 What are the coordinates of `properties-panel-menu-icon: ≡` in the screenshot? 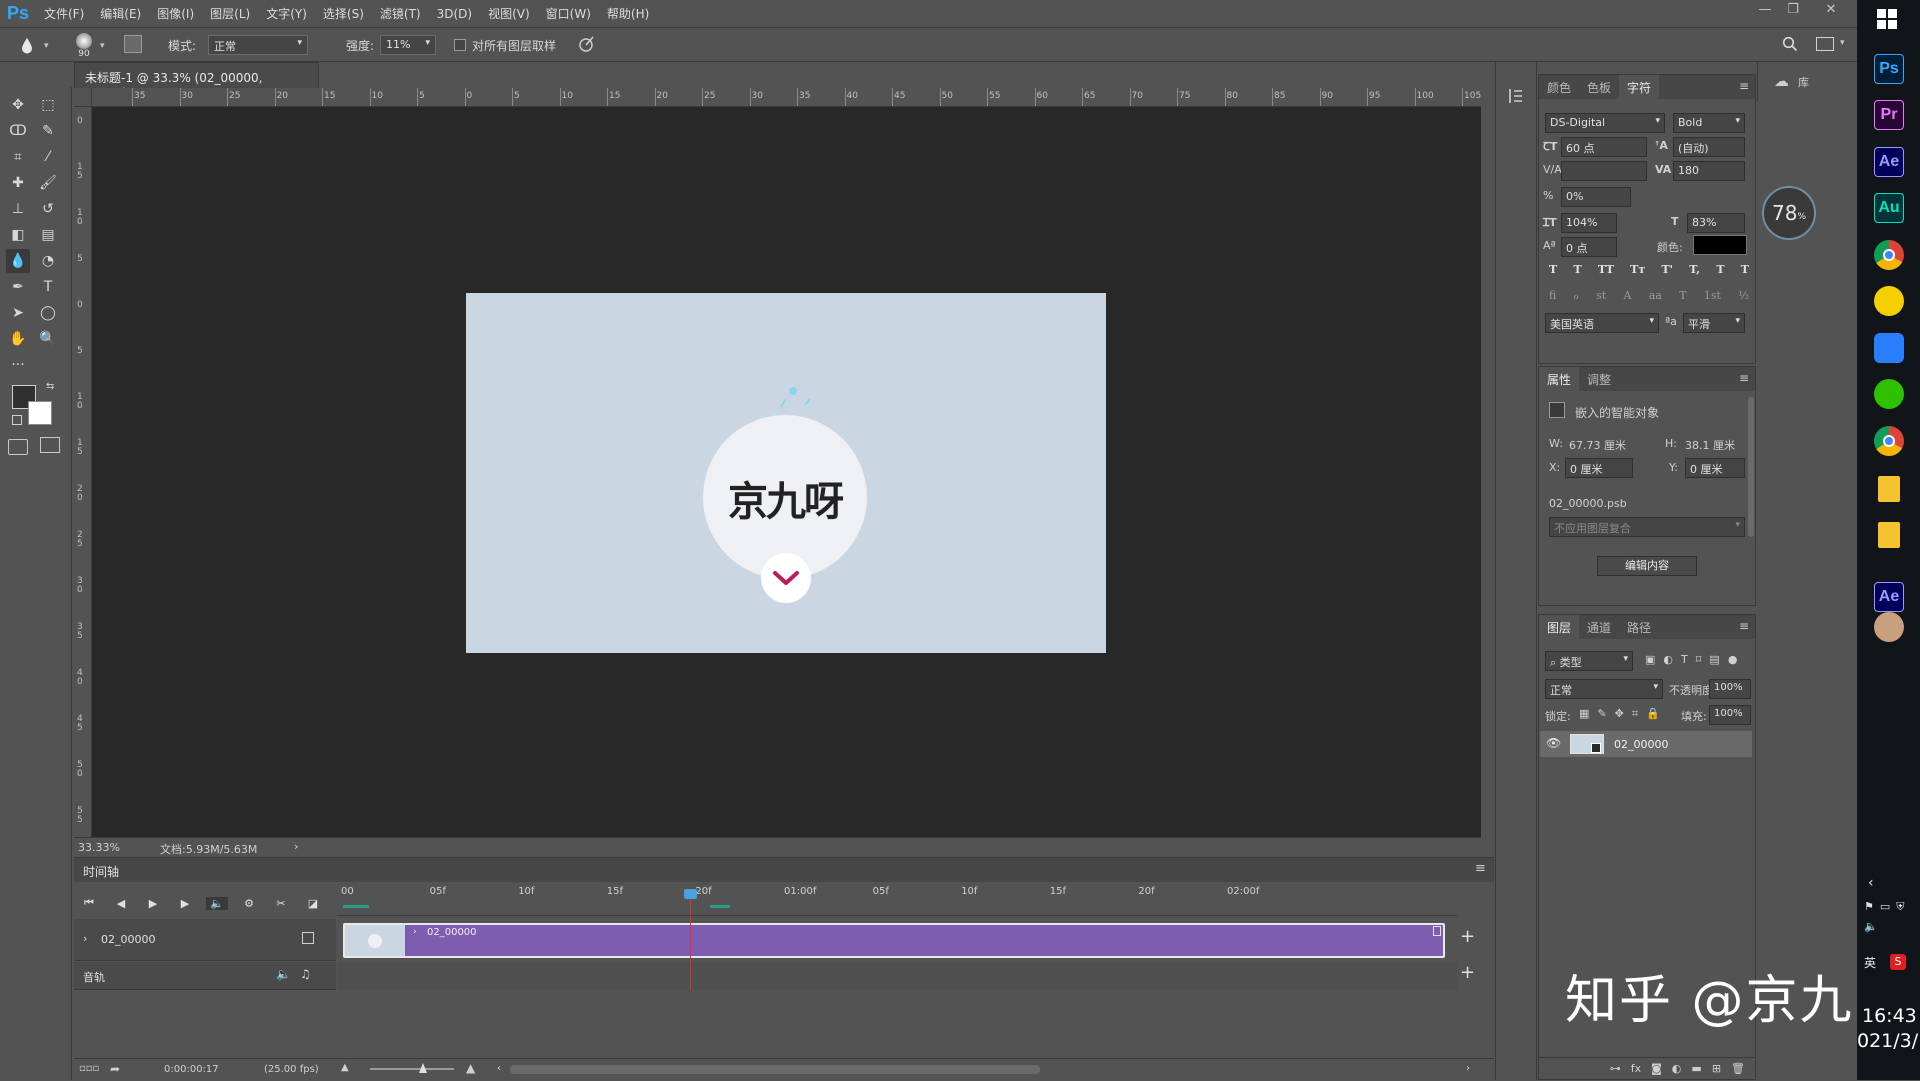 It's located at (1744, 378).